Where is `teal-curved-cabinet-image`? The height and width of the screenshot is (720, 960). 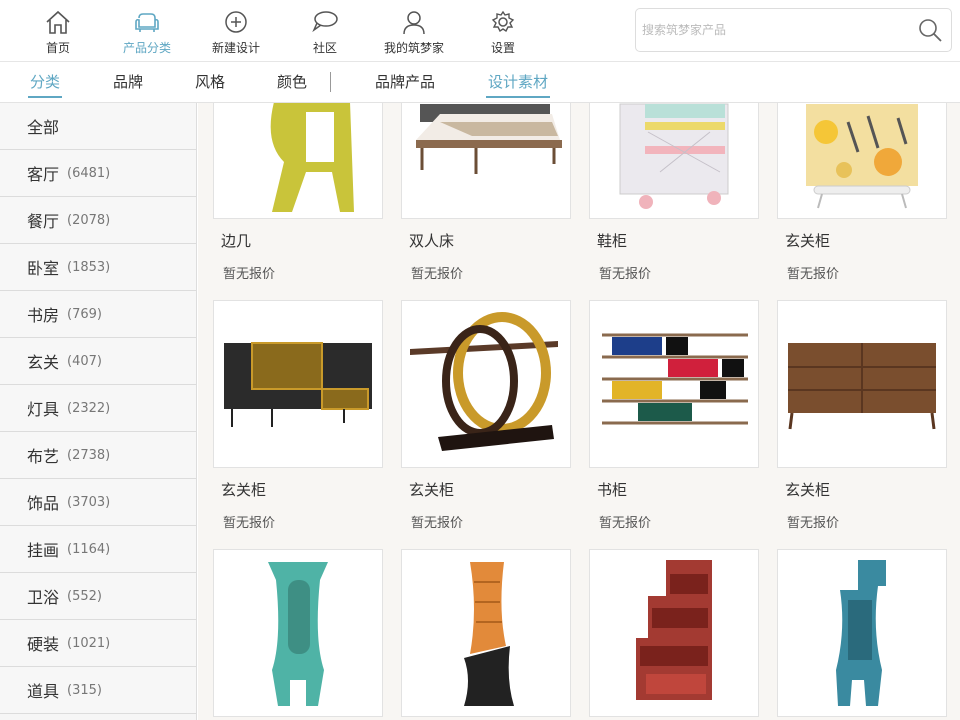
teal-curved-cabinet-image is located at coordinates (298, 634).